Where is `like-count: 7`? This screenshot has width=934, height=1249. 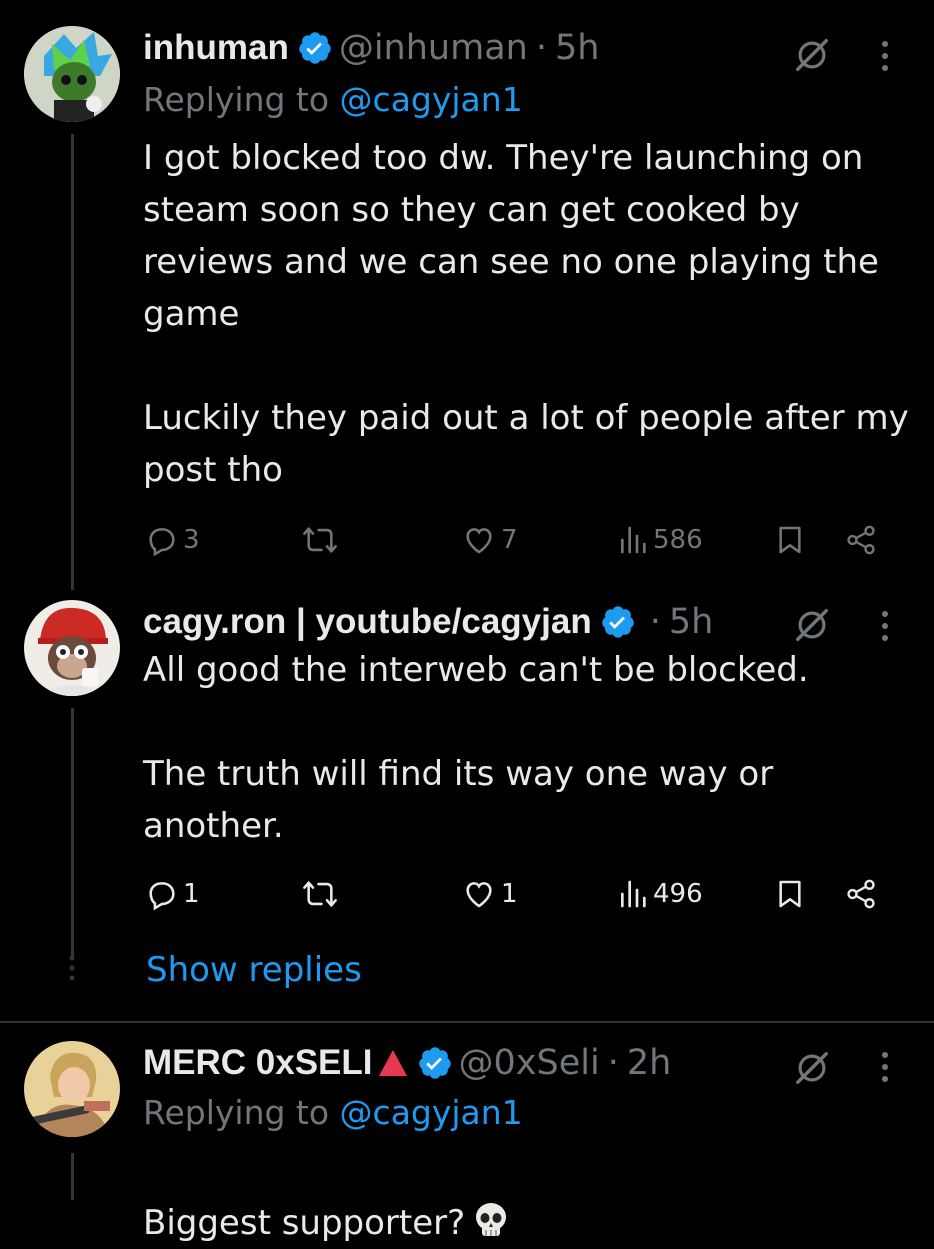 like-count: 7 is located at coordinates (509, 540).